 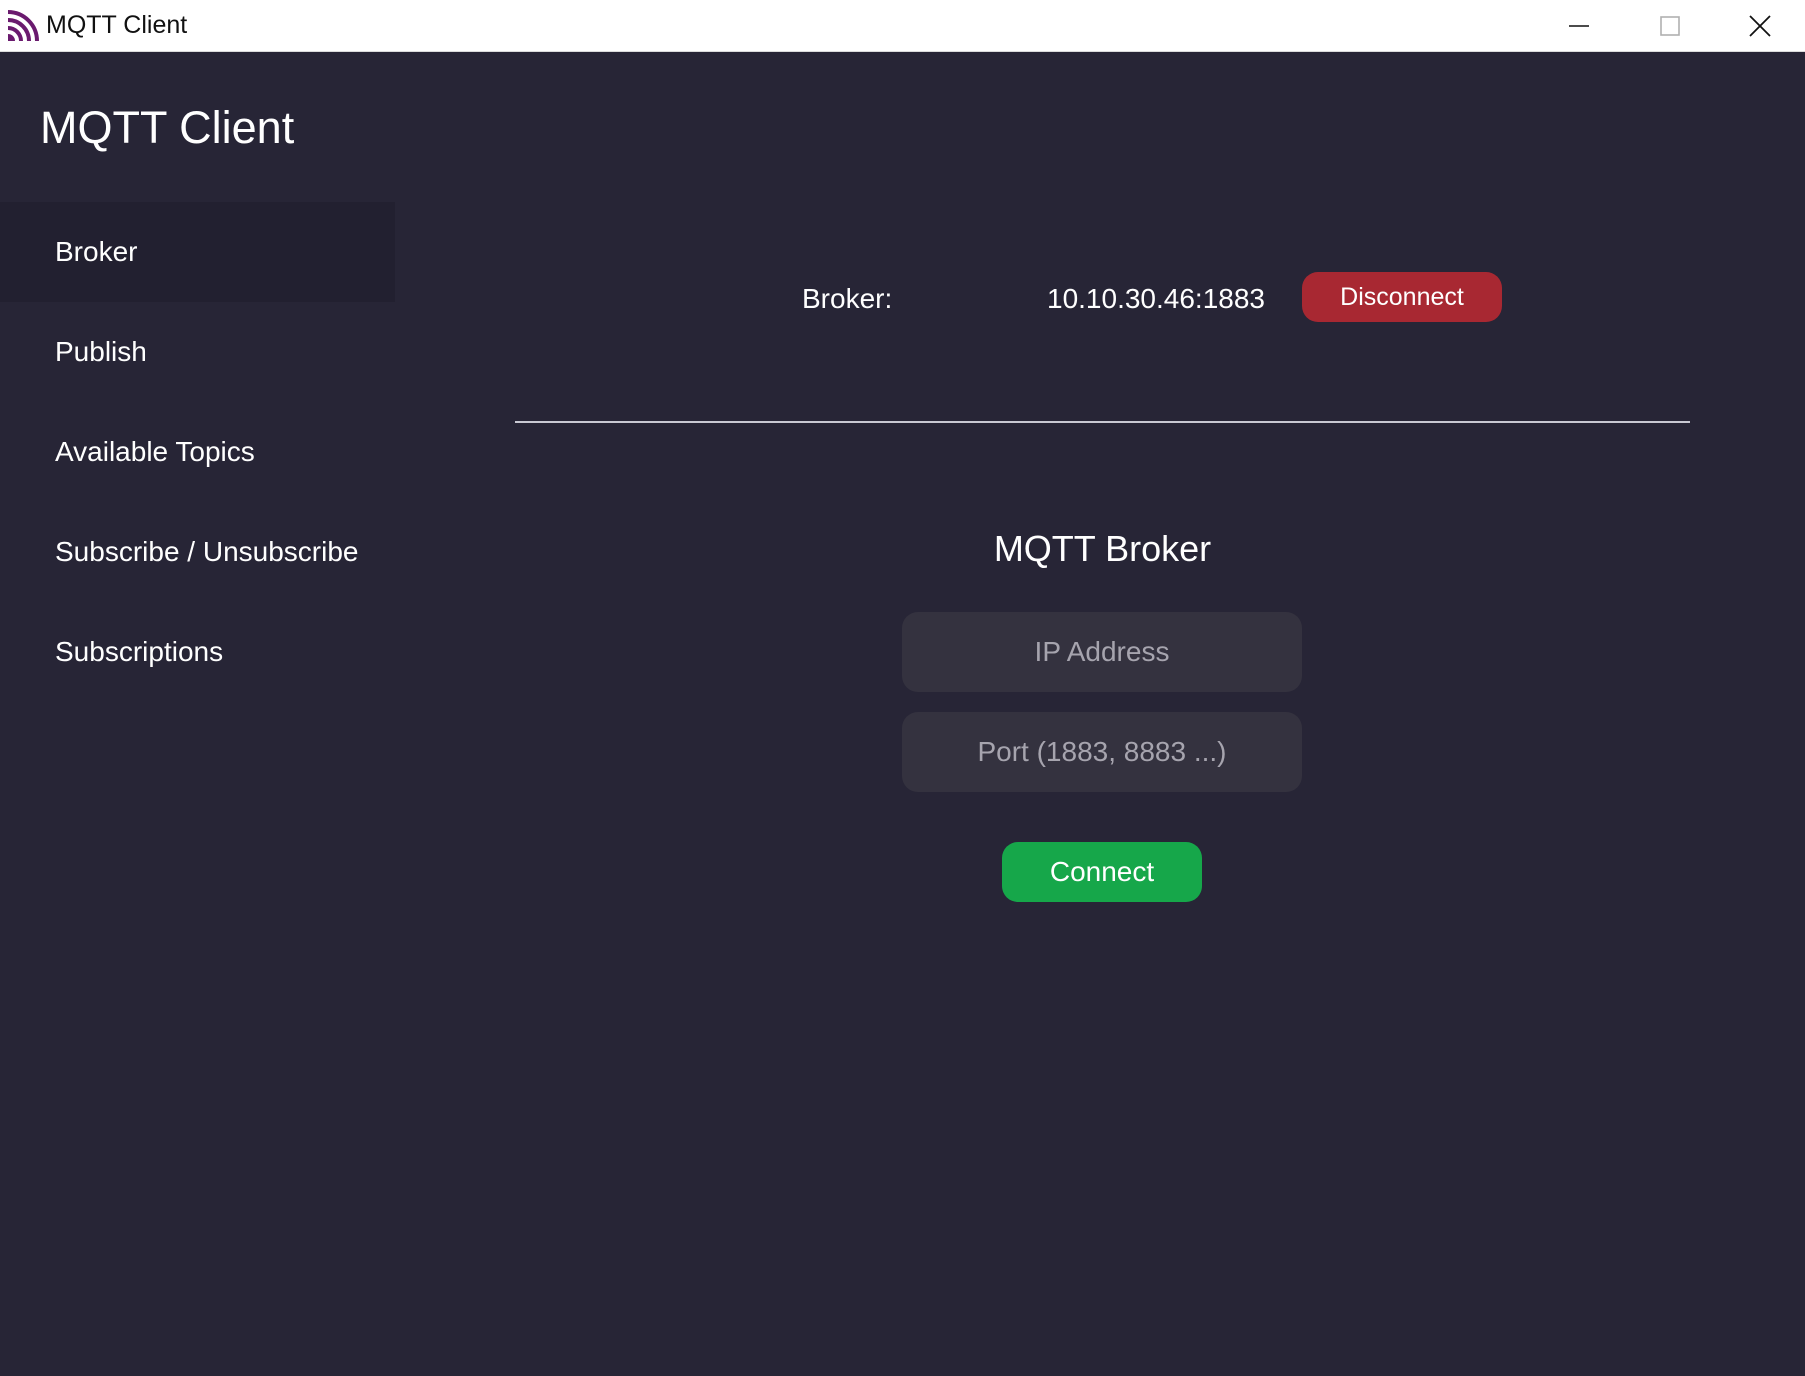 I want to click on broker-address: 10.10.30.46:1883, so click(x=1156, y=298).